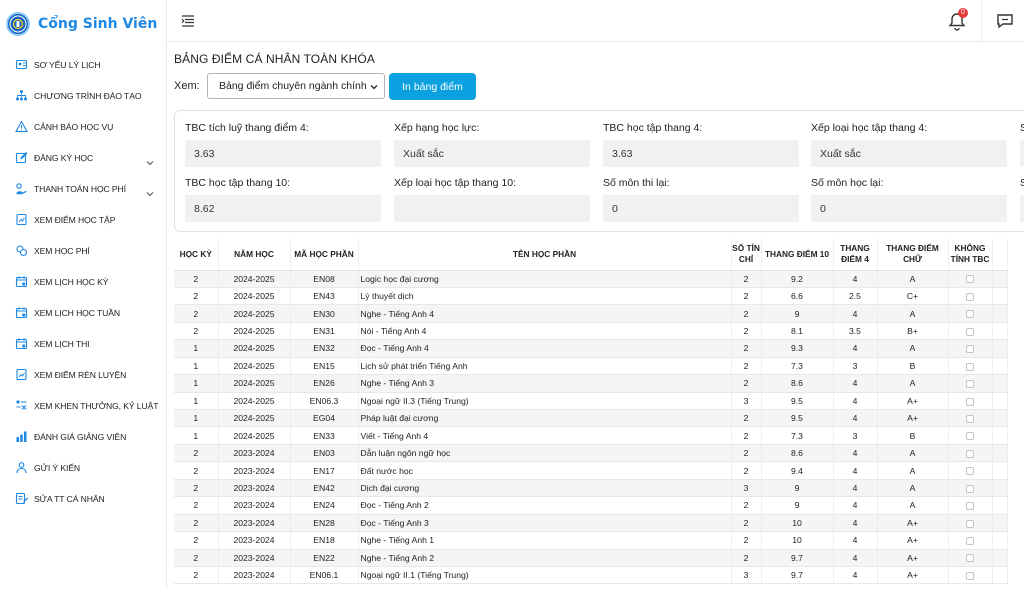 The width and height of the screenshot is (1024, 589). I want to click on summary-label: Xếp loại học tập thang 4:, so click(869, 128).